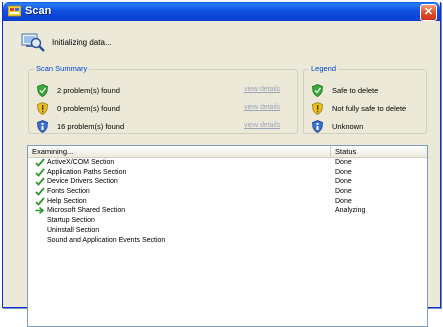  What do you see at coordinates (227, 231) in the screenshot?
I see `list-item: Uninstall Section` at bounding box center [227, 231].